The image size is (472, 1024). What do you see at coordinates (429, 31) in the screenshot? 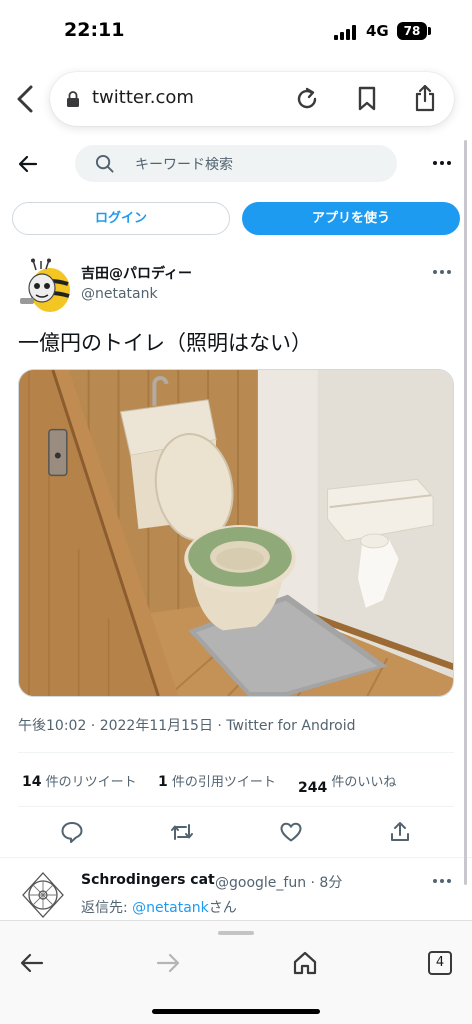
I see `battery-tip` at bounding box center [429, 31].